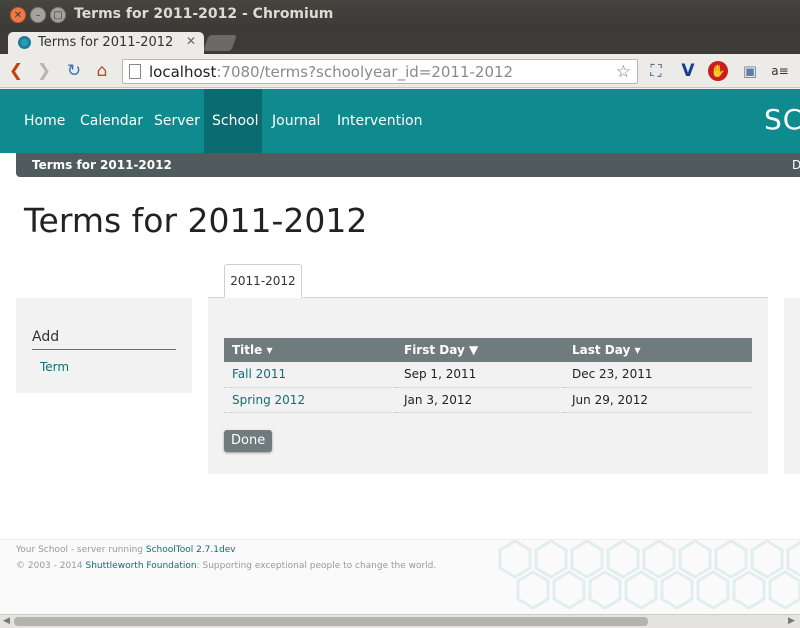 The height and width of the screenshot is (628, 800). Describe the element at coordinates (296, 121) in the screenshot. I see `nav-item-journal: Journal` at that location.